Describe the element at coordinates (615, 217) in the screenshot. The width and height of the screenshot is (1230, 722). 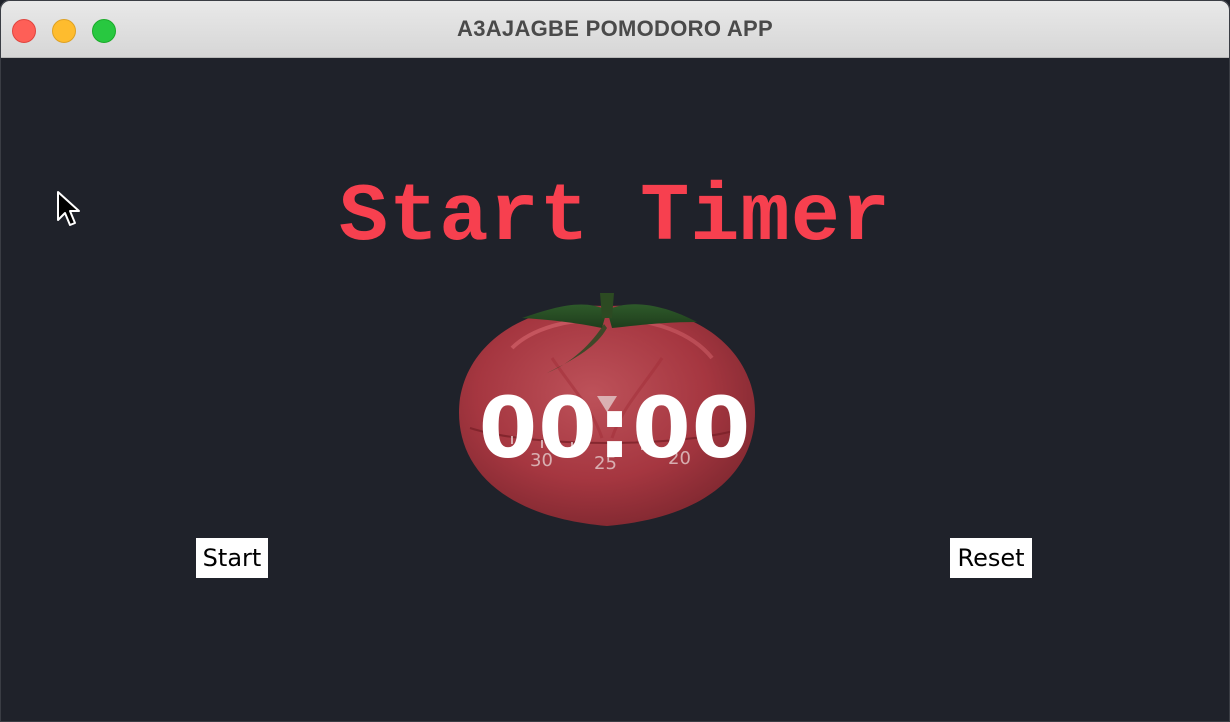
I see `status-heading: Start Timer` at that location.